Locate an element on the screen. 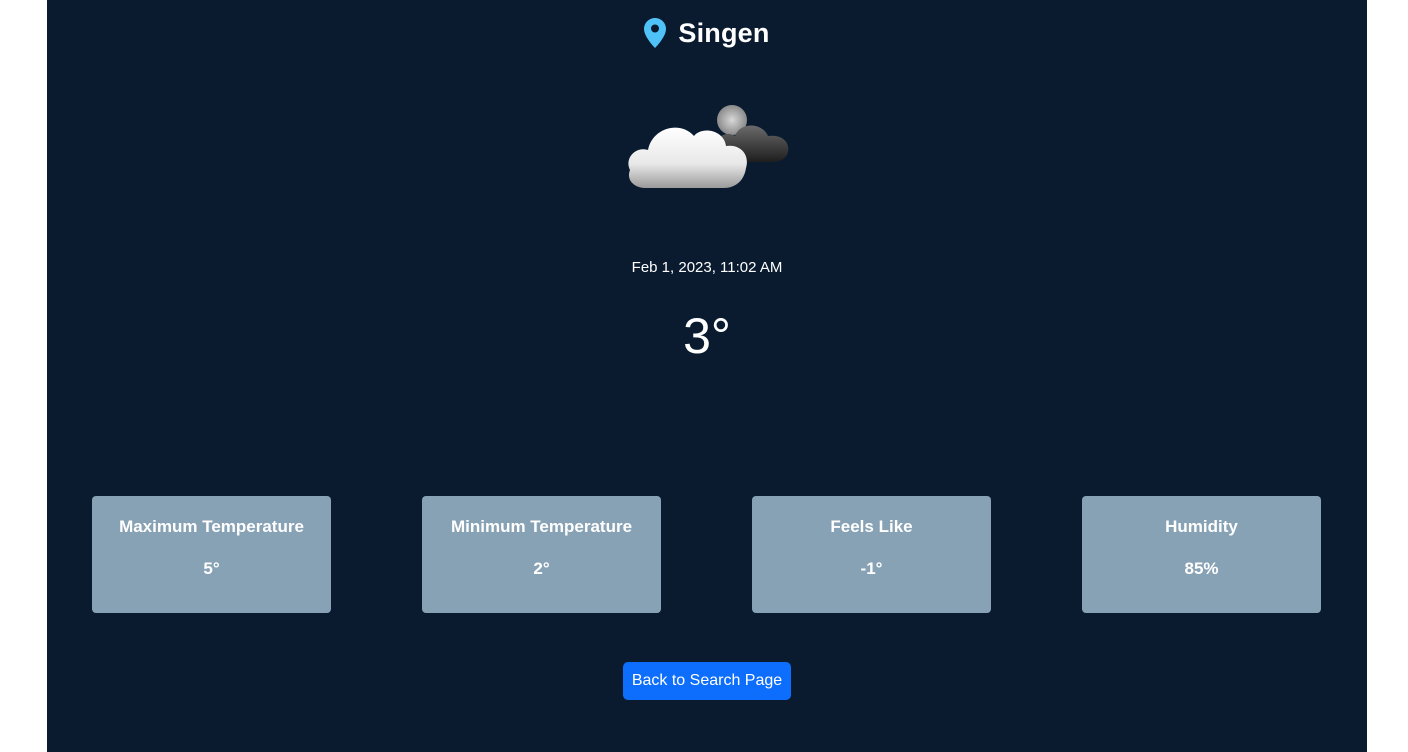 This screenshot has width=1408, height=752. stat-label: Maximum Temperature is located at coordinates (211, 526).